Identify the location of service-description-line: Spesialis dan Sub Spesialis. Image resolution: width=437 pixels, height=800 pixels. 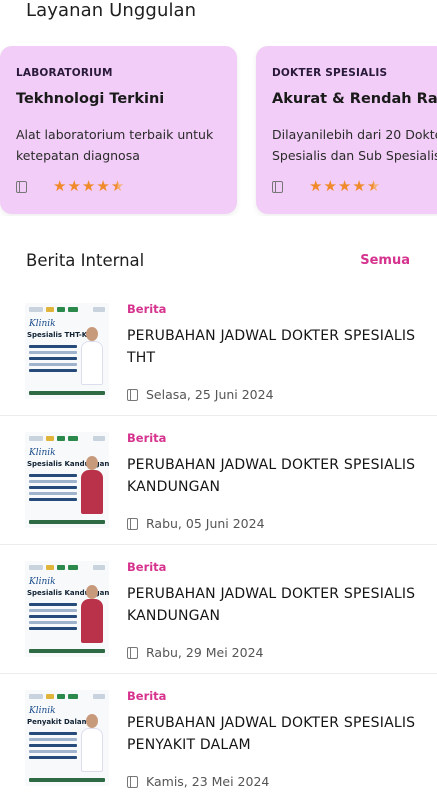
(354, 155).